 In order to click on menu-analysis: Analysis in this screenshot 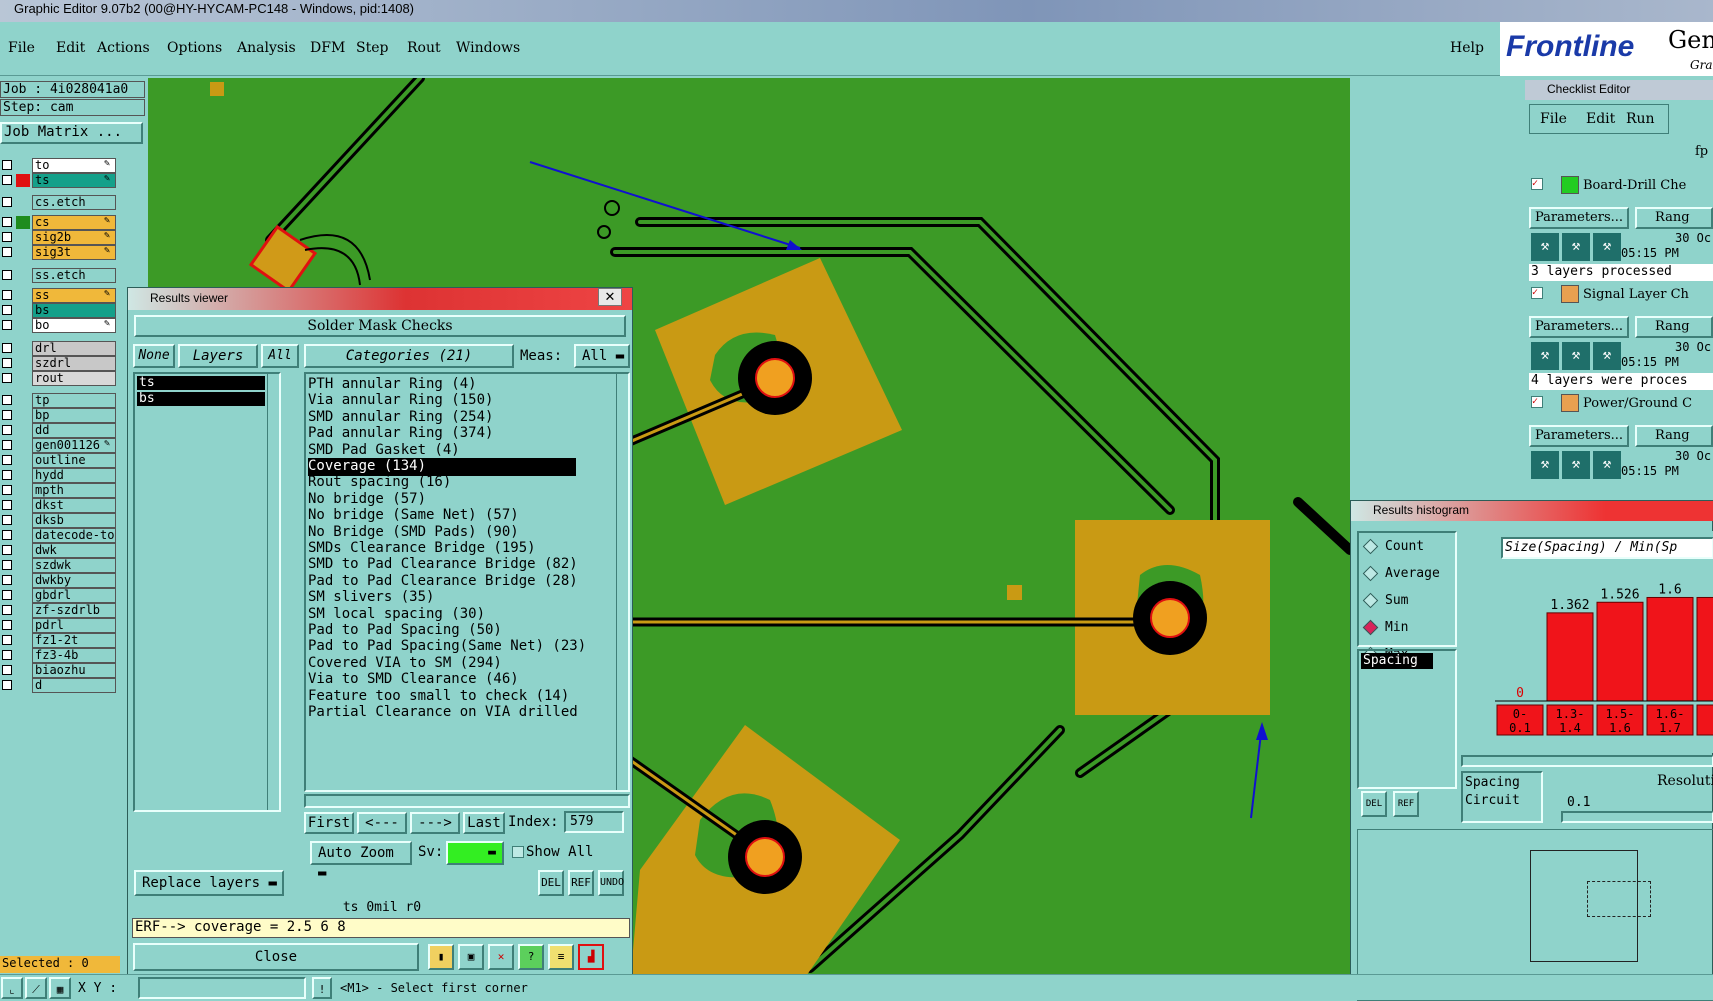, I will do `click(266, 48)`.